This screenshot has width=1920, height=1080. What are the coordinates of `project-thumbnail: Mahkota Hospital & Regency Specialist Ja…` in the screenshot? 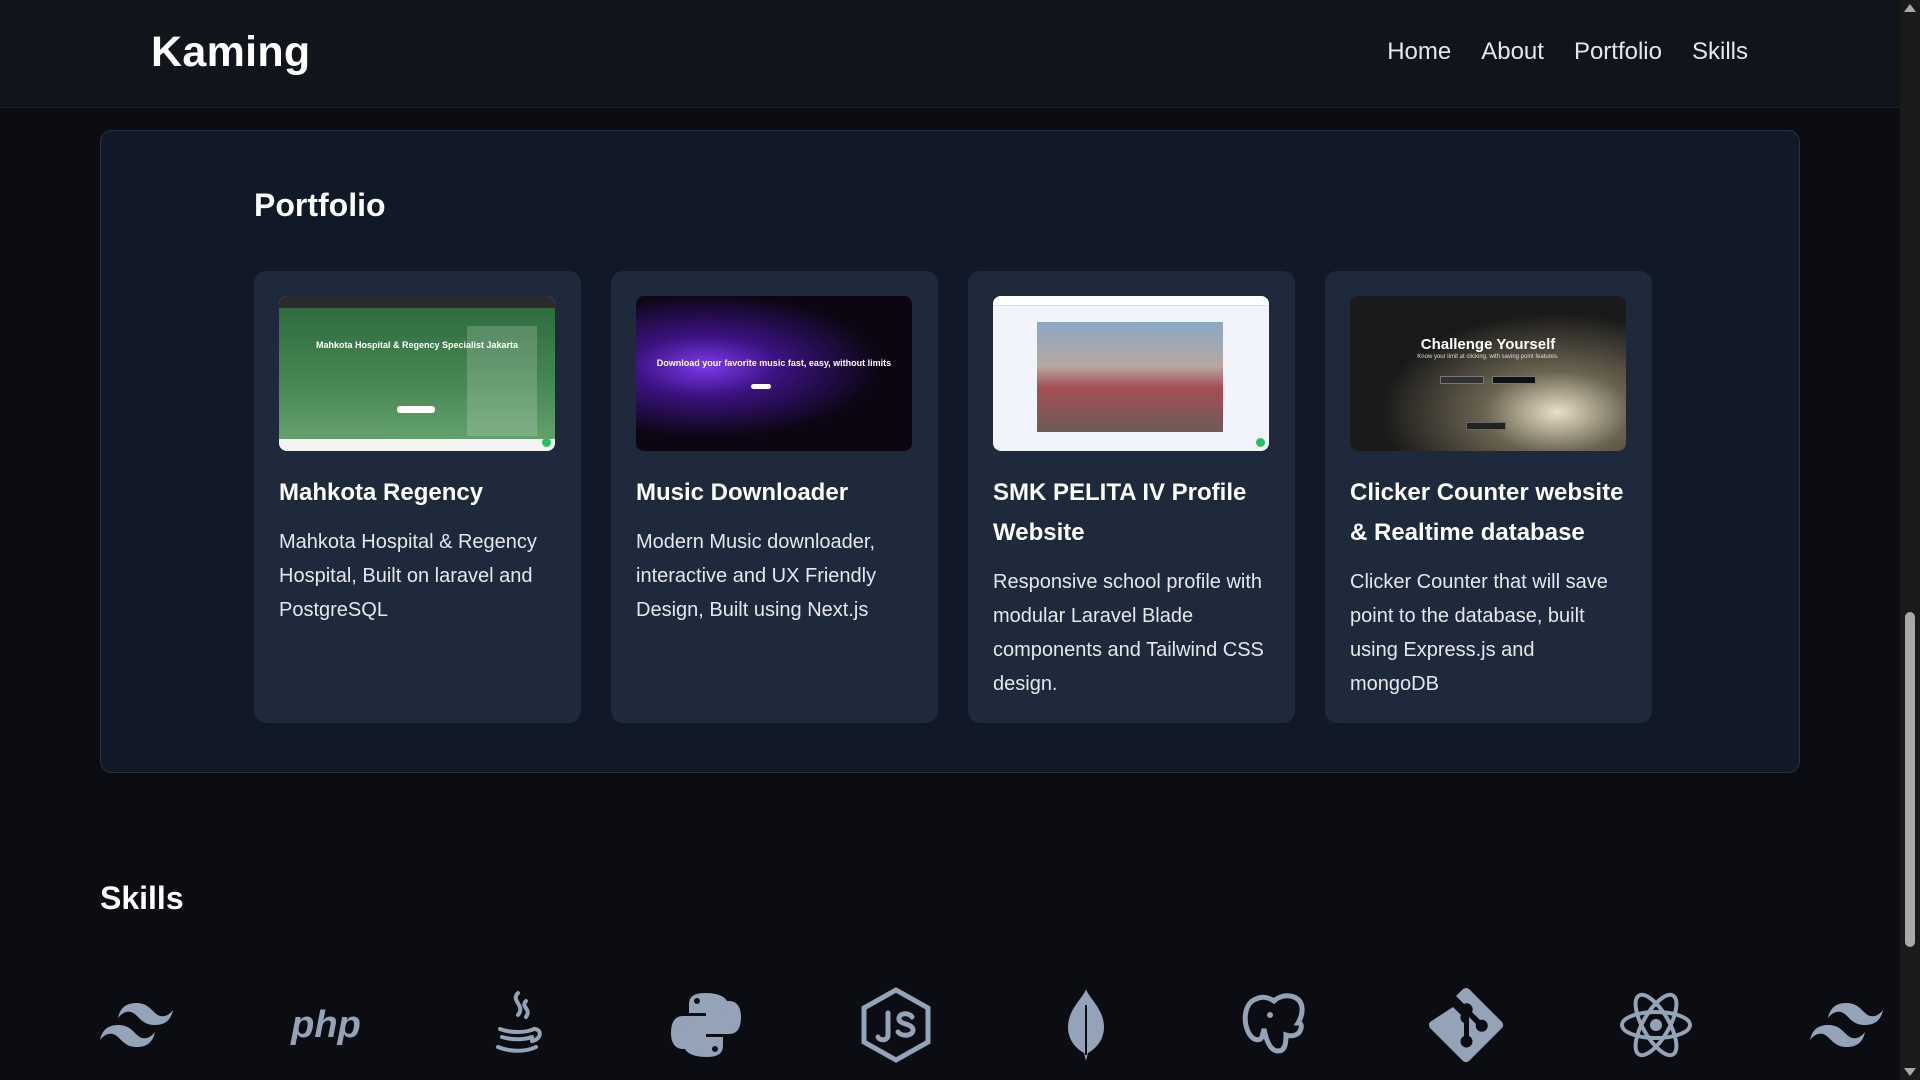 It's located at (417, 373).